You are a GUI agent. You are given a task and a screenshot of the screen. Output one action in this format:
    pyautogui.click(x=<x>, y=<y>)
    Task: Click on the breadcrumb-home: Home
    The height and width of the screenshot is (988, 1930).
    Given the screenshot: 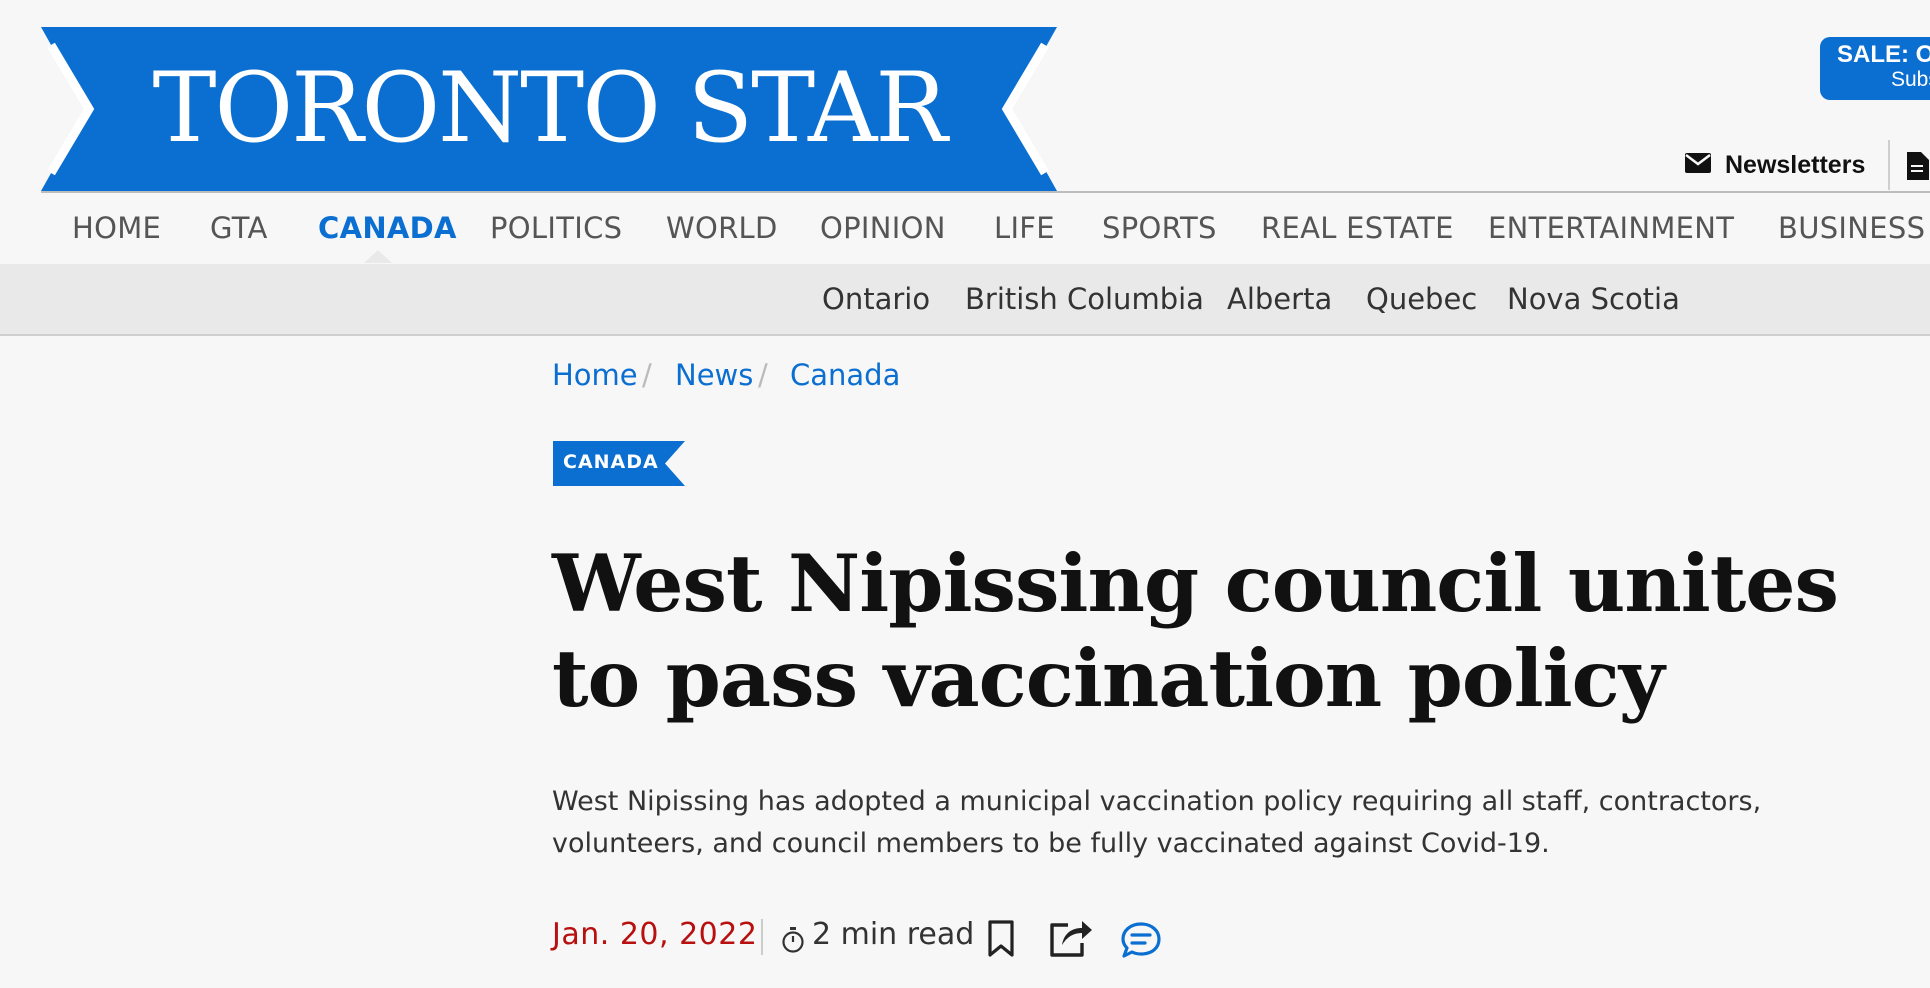 What is the action you would take?
    pyautogui.click(x=595, y=375)
    